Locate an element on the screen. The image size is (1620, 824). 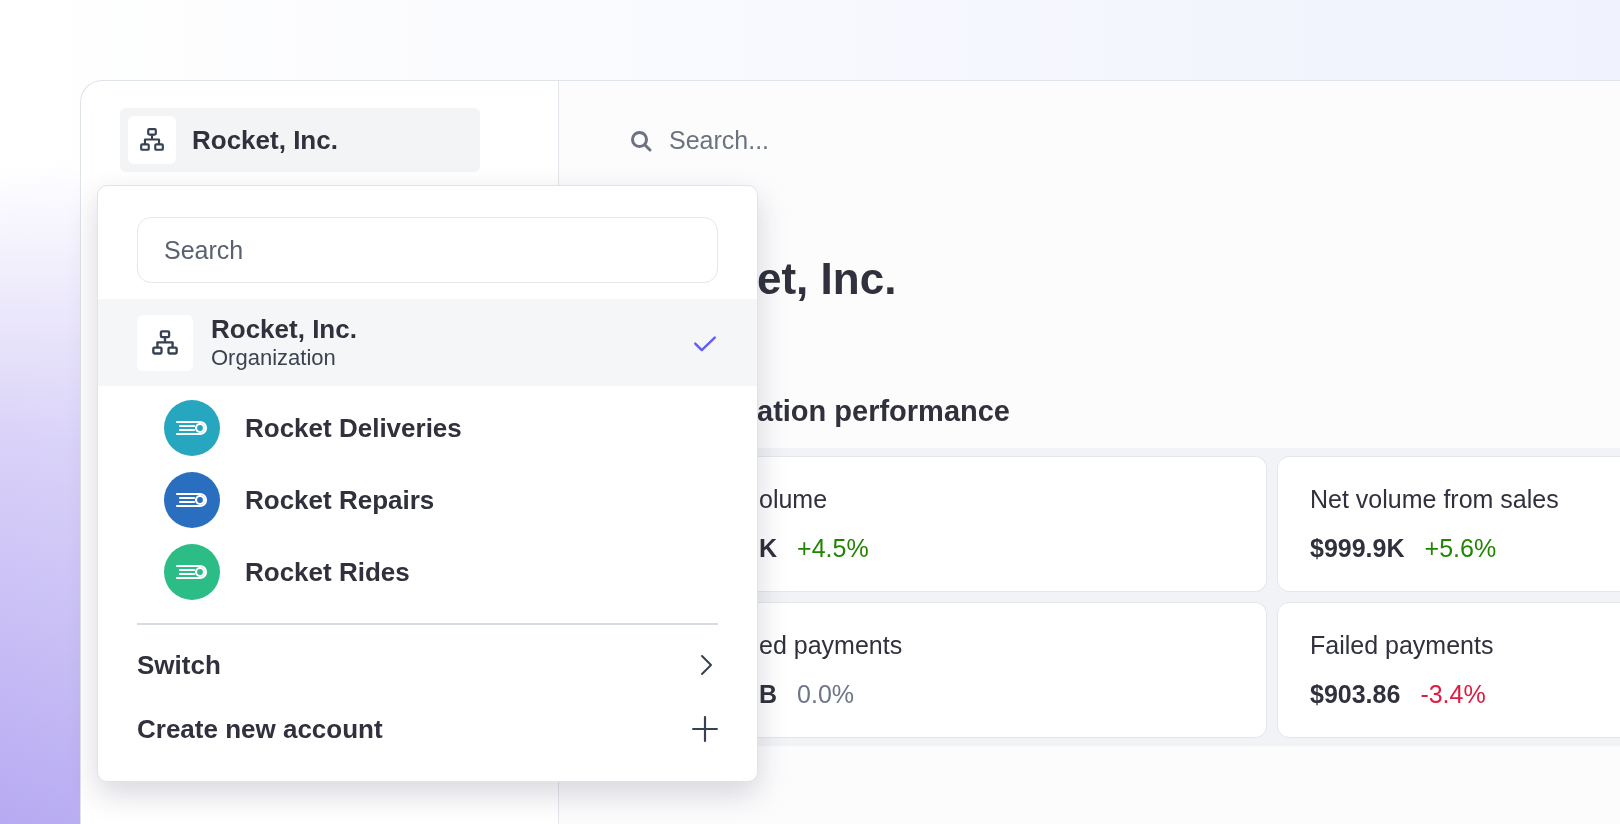
search-icon is located at coordinates (641, 140).